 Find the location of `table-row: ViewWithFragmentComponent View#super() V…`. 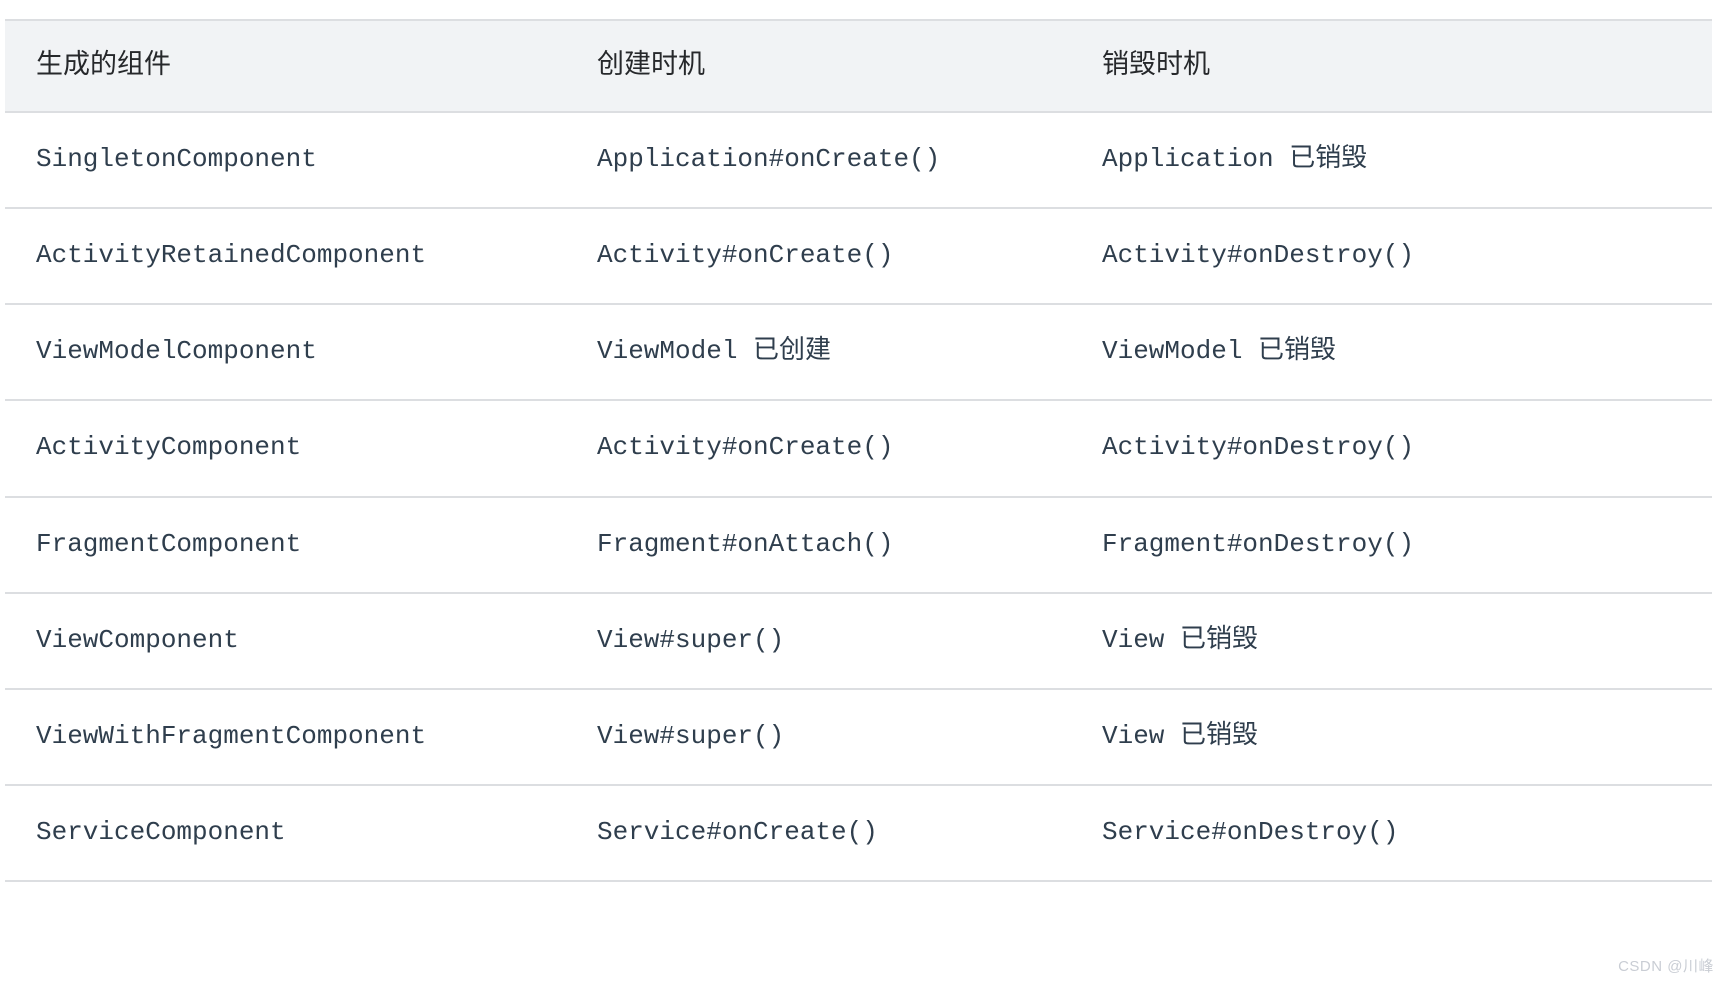

table-row: ViewWithFragmentComponent View#super() V… is located at coordinates (858, 737).